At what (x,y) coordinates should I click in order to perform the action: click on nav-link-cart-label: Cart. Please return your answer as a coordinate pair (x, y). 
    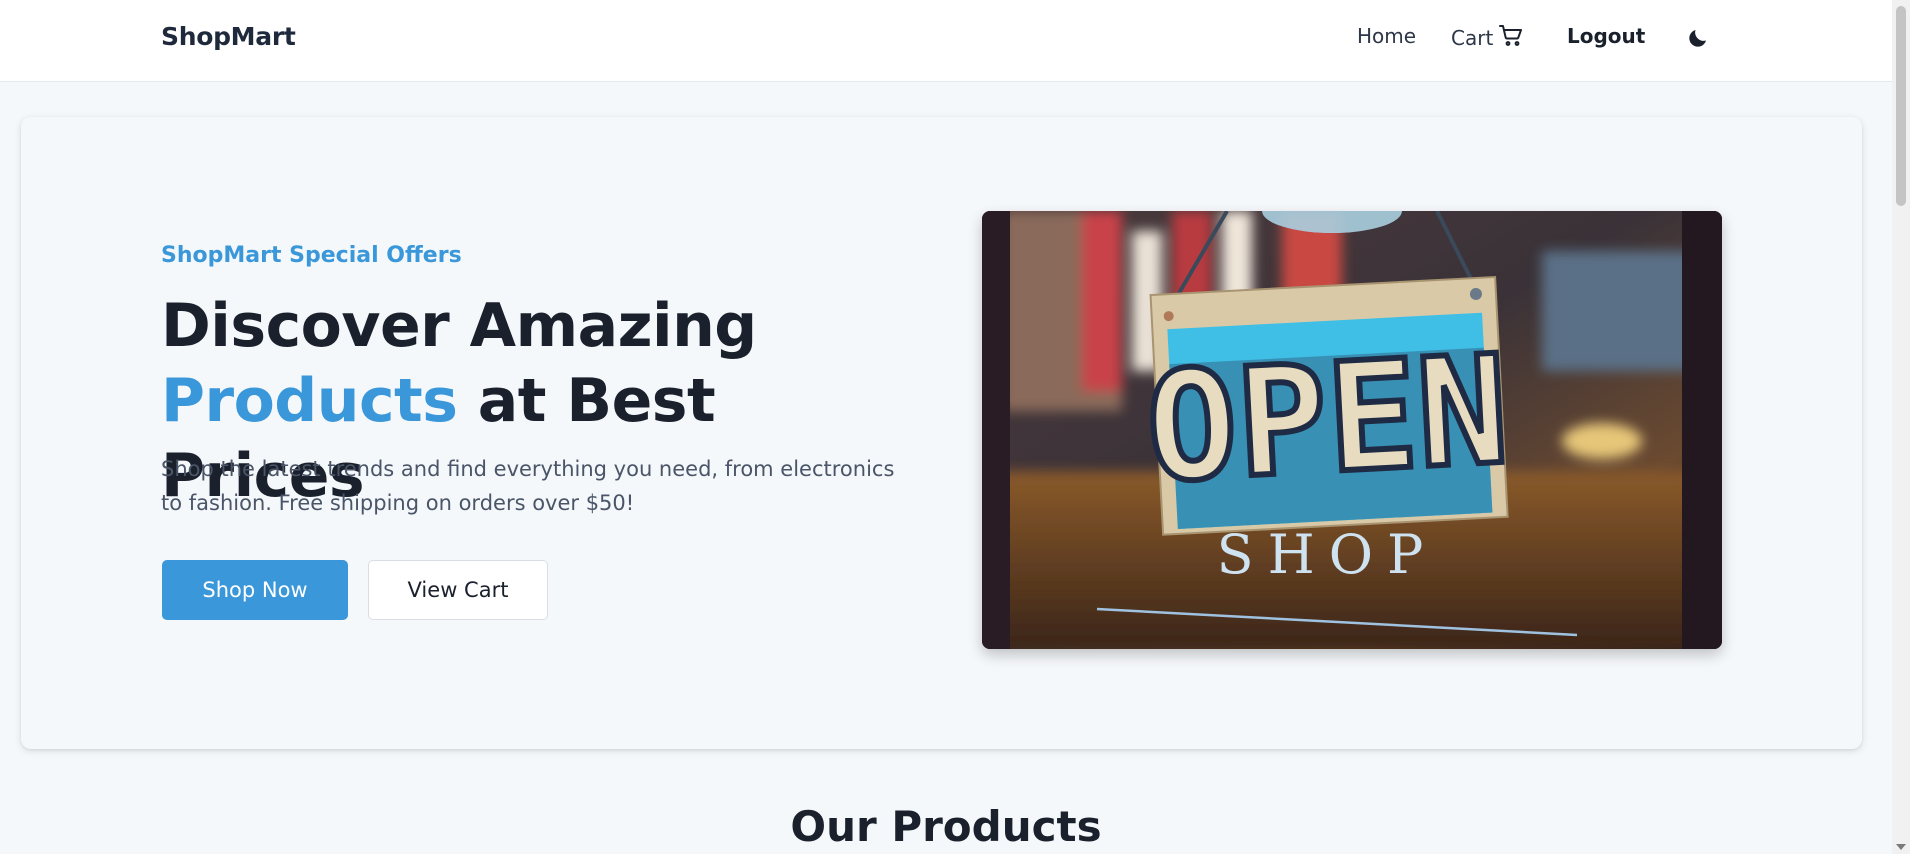
    Looking at the image, I should click on (1472, 37).